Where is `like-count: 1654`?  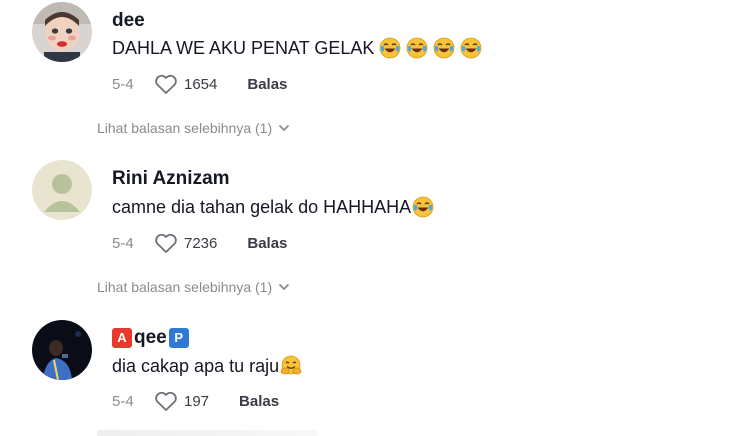
like-count: 1654 is located at coordinates (201, 84).